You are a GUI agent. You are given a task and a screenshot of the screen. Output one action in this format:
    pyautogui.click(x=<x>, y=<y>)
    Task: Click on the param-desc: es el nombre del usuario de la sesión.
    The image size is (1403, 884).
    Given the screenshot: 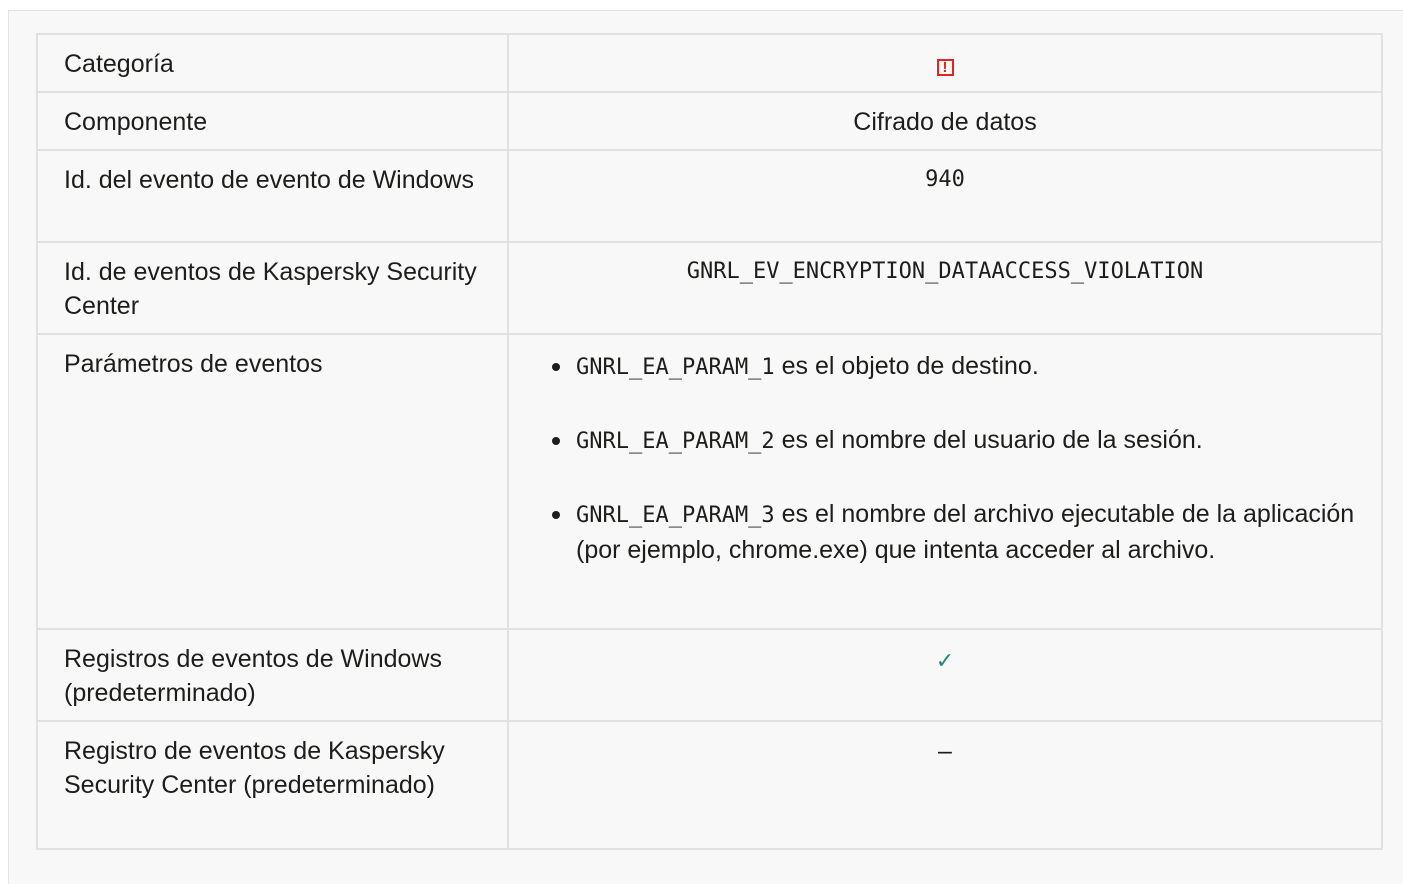 What is the action you would take?
    pyautogui.click(x=988, y=440)
    